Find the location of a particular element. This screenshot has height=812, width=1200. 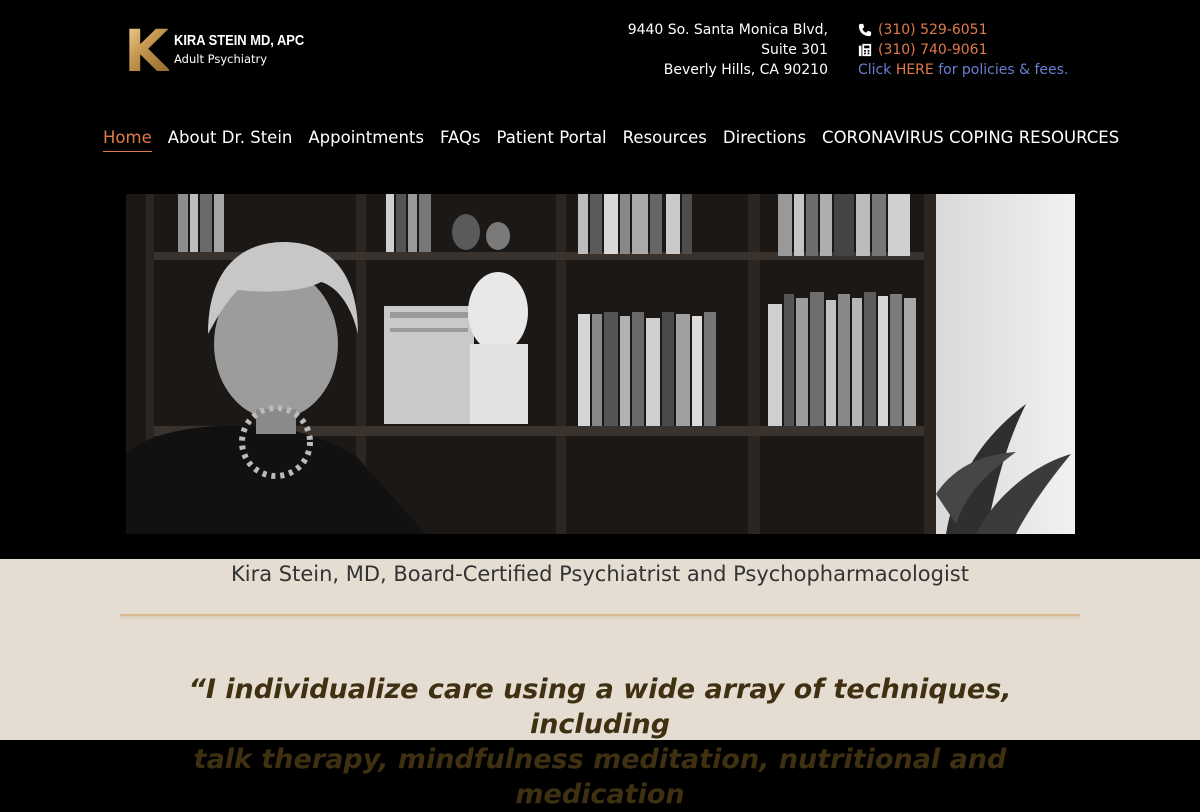

fax-number: (310) 740-9061 is located at coordinates (933, 50).